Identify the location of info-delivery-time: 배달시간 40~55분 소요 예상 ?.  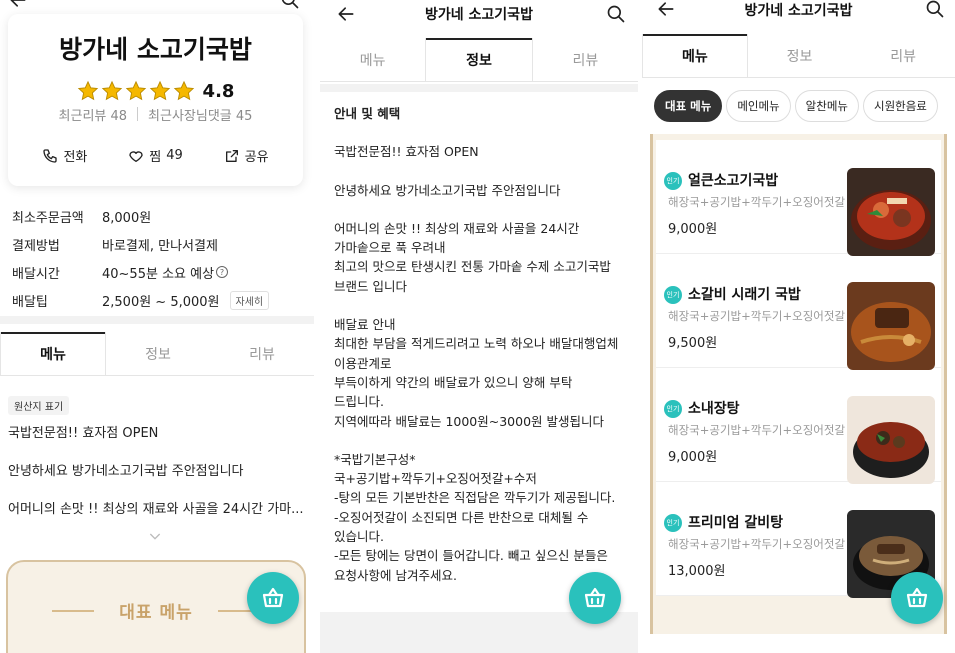
(158, 272).